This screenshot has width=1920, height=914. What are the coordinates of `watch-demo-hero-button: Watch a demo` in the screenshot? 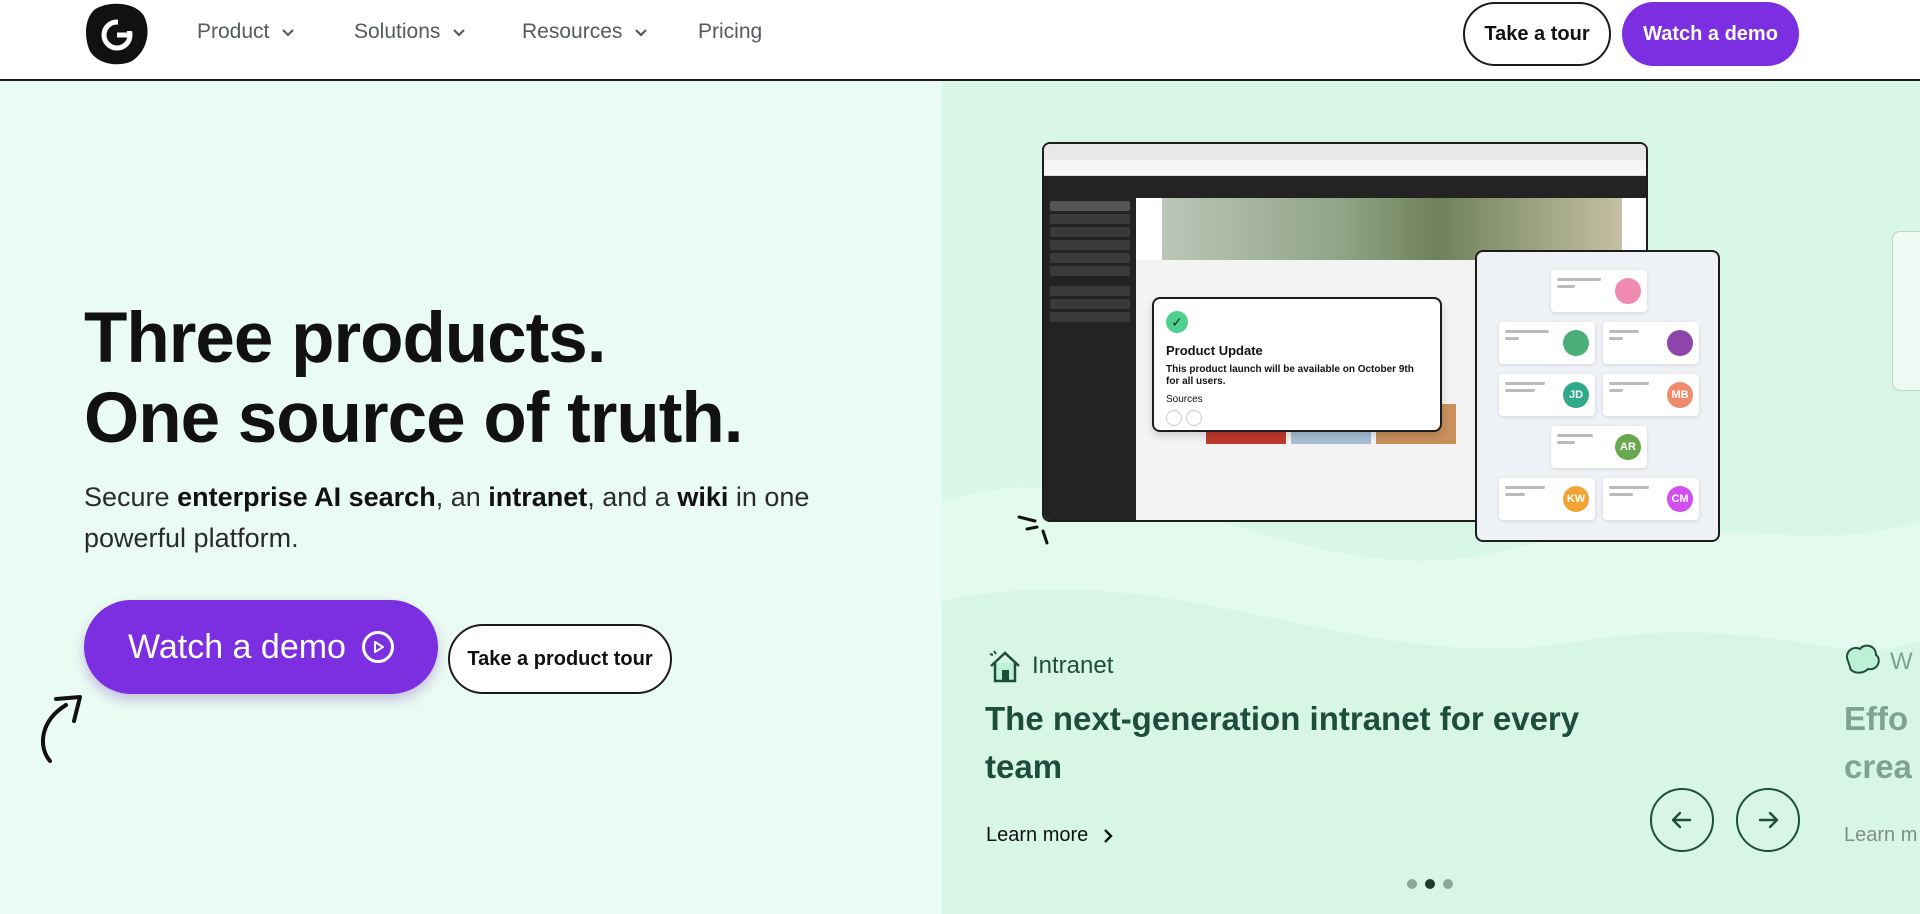 It's located at (261, 647).